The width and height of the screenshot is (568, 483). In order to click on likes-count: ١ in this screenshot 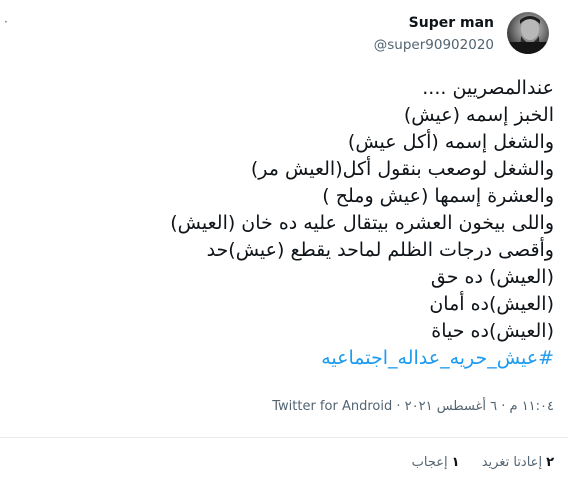, I will do `click(455, 462)`.